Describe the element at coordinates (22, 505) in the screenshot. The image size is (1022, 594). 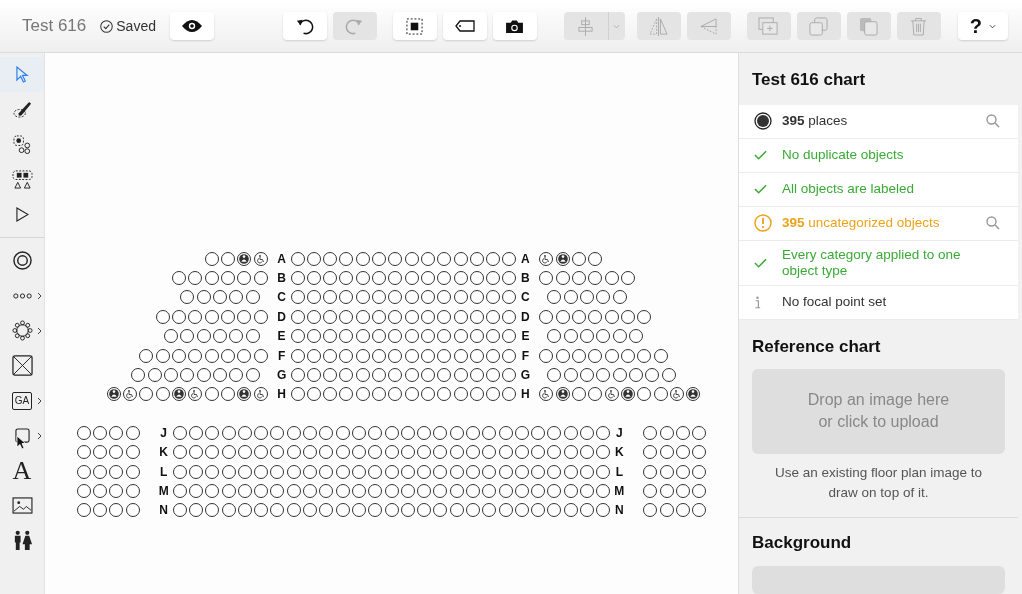
I see `image-icon` at that location.